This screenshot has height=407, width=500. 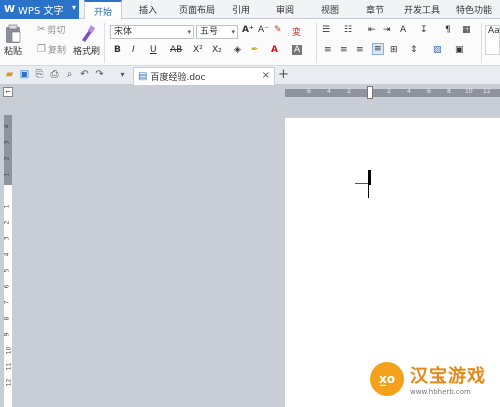 What do you see at coordinates (466, 30) in the screenshot?
I see `table-icon: ▦` at bounding box center [466, 30].